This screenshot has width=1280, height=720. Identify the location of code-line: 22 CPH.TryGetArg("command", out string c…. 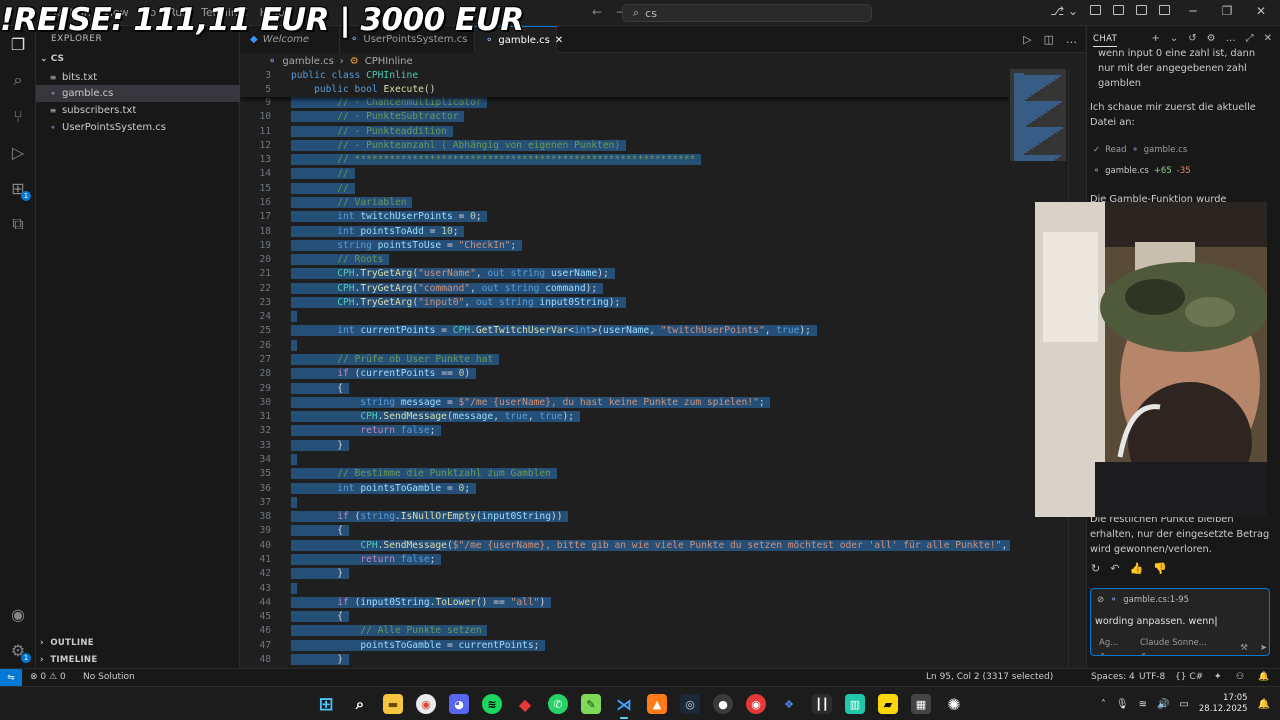
(625, 289).